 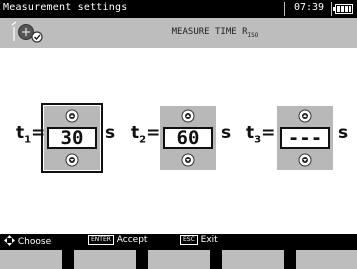 What do you see at coordinates (209, 240) in the screenshot?
I see `exit-label: Exit` at bounding box center [209, 240].